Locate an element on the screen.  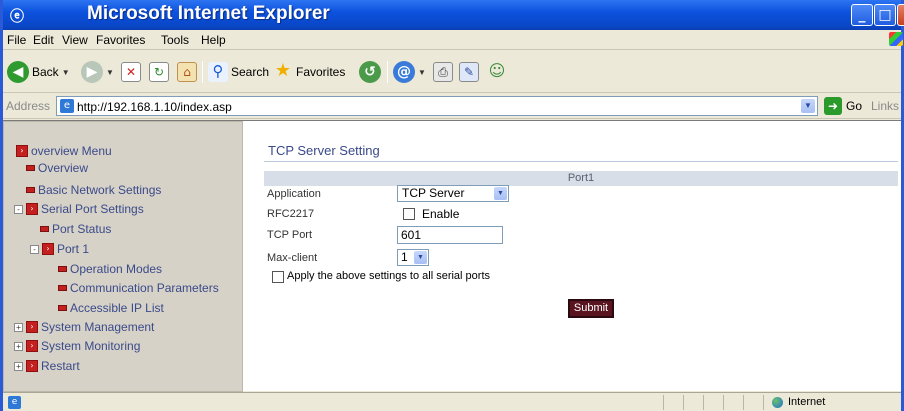
close-button is located at coordinates (900, 15).